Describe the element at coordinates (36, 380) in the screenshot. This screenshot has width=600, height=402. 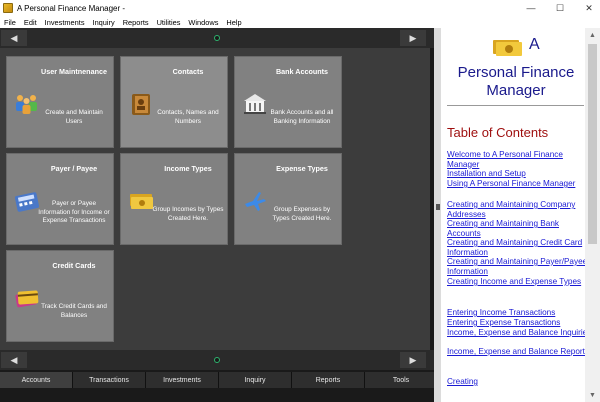
I see `tab-accounts: Accounts` at that location.